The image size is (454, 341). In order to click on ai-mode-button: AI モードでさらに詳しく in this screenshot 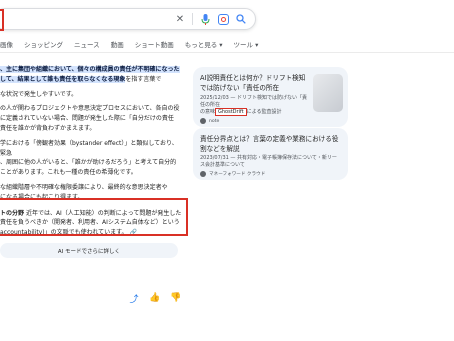, I will do `click(89, 250)`.